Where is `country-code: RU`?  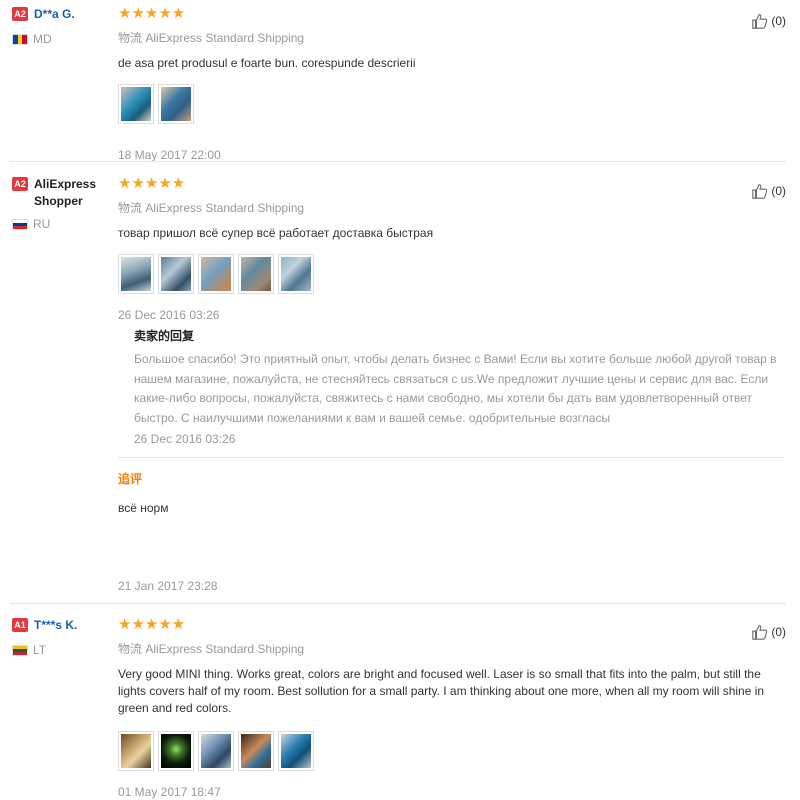
country-code: RU is located at coordinates (42, 224).